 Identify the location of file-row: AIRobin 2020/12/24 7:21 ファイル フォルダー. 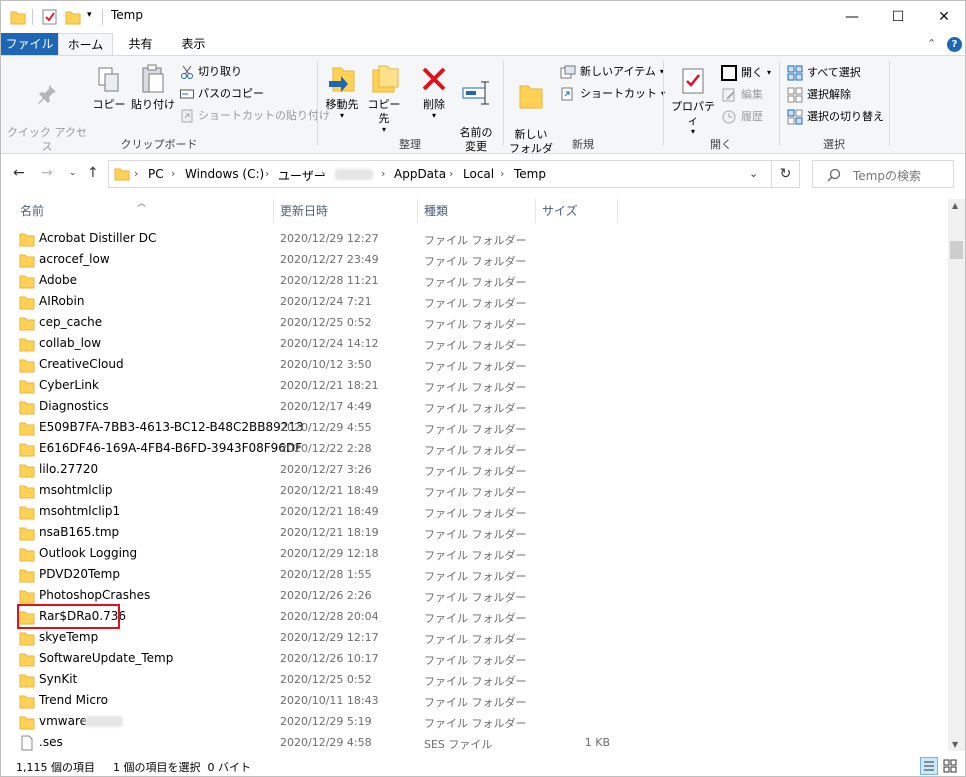
(474, 301).